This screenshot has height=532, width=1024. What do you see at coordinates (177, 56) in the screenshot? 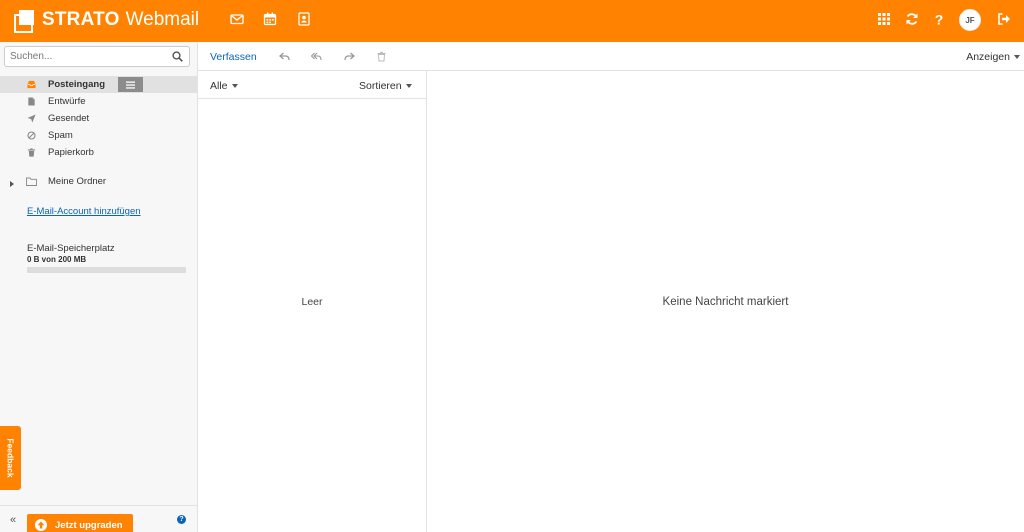
I see `search-icon` at bounding box center [177, 56].